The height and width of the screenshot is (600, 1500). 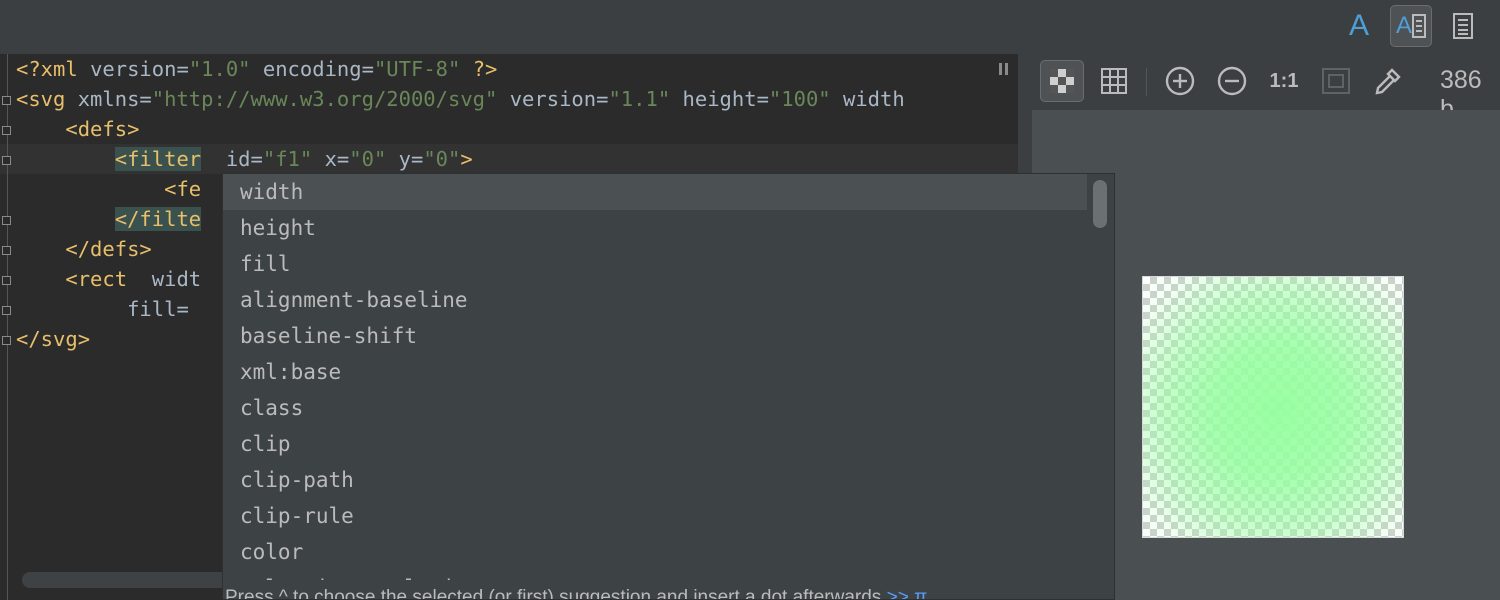 I want to click on document-preview-icon, so click(x=1463, y=26).